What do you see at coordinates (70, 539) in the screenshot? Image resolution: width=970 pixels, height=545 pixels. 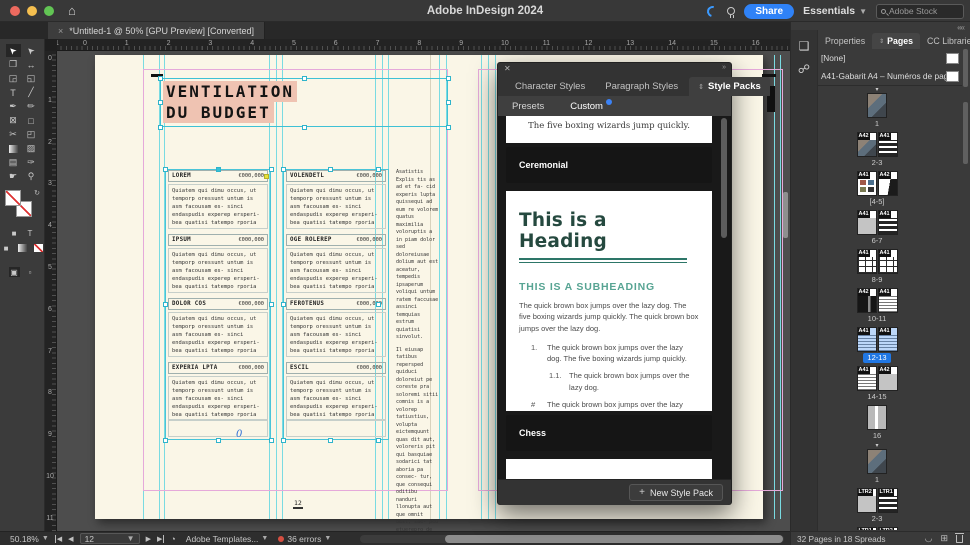 I see `previous-page-button: ◀` at bounding box center [70, 539].